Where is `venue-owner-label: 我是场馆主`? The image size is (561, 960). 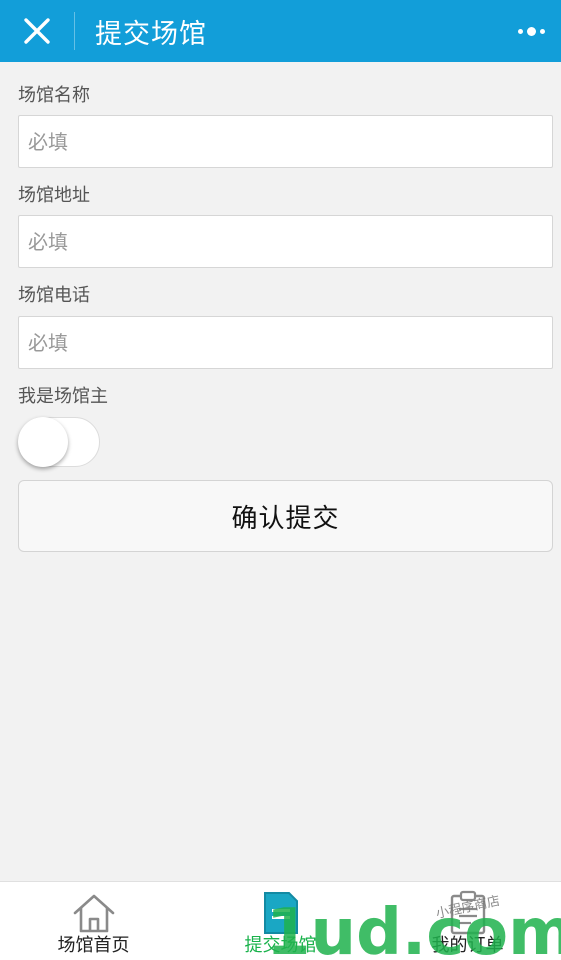 venue-owner-label: 我是场馆主 is located at coordinates (63, 396).